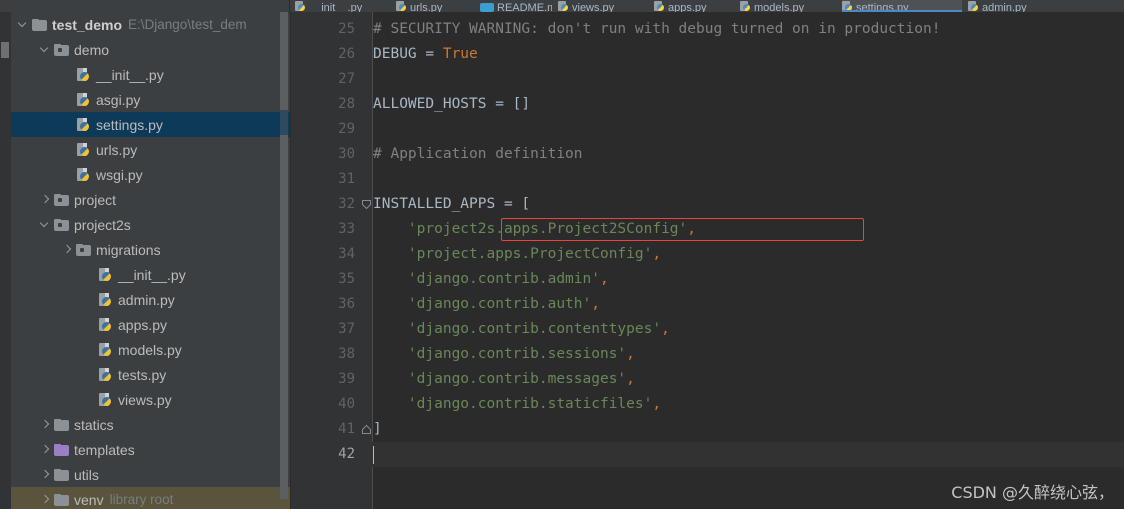 This screenshot has width=1124, height=509. I want to click on tree-item-templates: templates, so click(150, 449).